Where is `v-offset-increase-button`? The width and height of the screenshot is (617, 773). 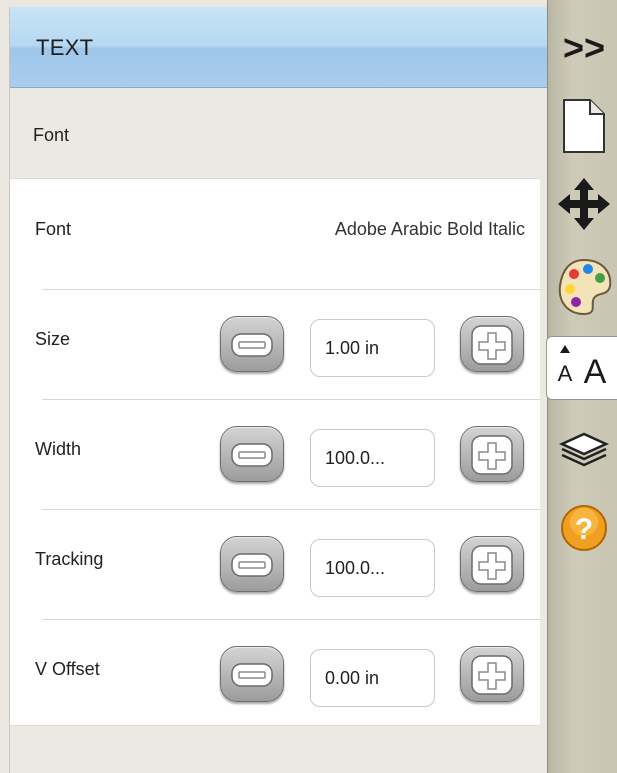
v-offset-increase-button is located at coordinates (492, 674).